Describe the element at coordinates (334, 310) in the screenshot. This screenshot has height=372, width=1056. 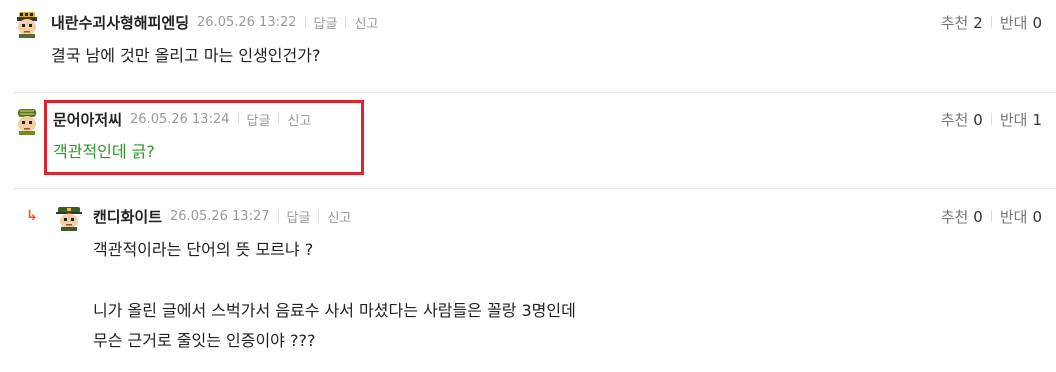
I see `comment-text-line: 니가 올린 글에서 스벅가서 음료수 사서 마셨다는 사람들은 꼴랑 3명인데` at that location.